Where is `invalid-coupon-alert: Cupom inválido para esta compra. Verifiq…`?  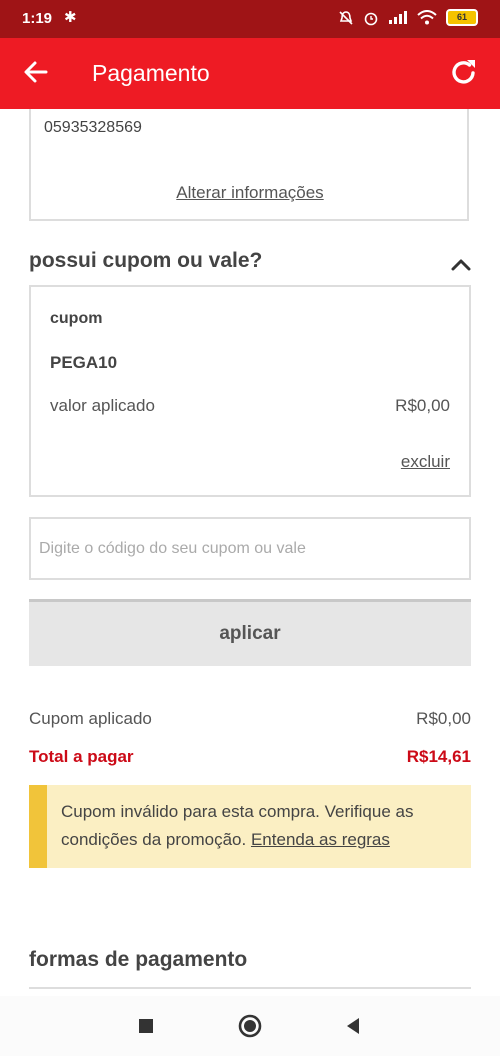
invalid-coupon-alert: Cupom inválido para esta compra. Verifiq… is located at coordinates (250, 826).